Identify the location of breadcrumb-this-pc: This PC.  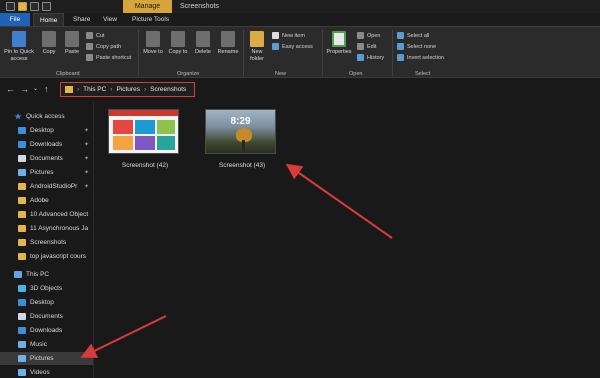
(94, 89).